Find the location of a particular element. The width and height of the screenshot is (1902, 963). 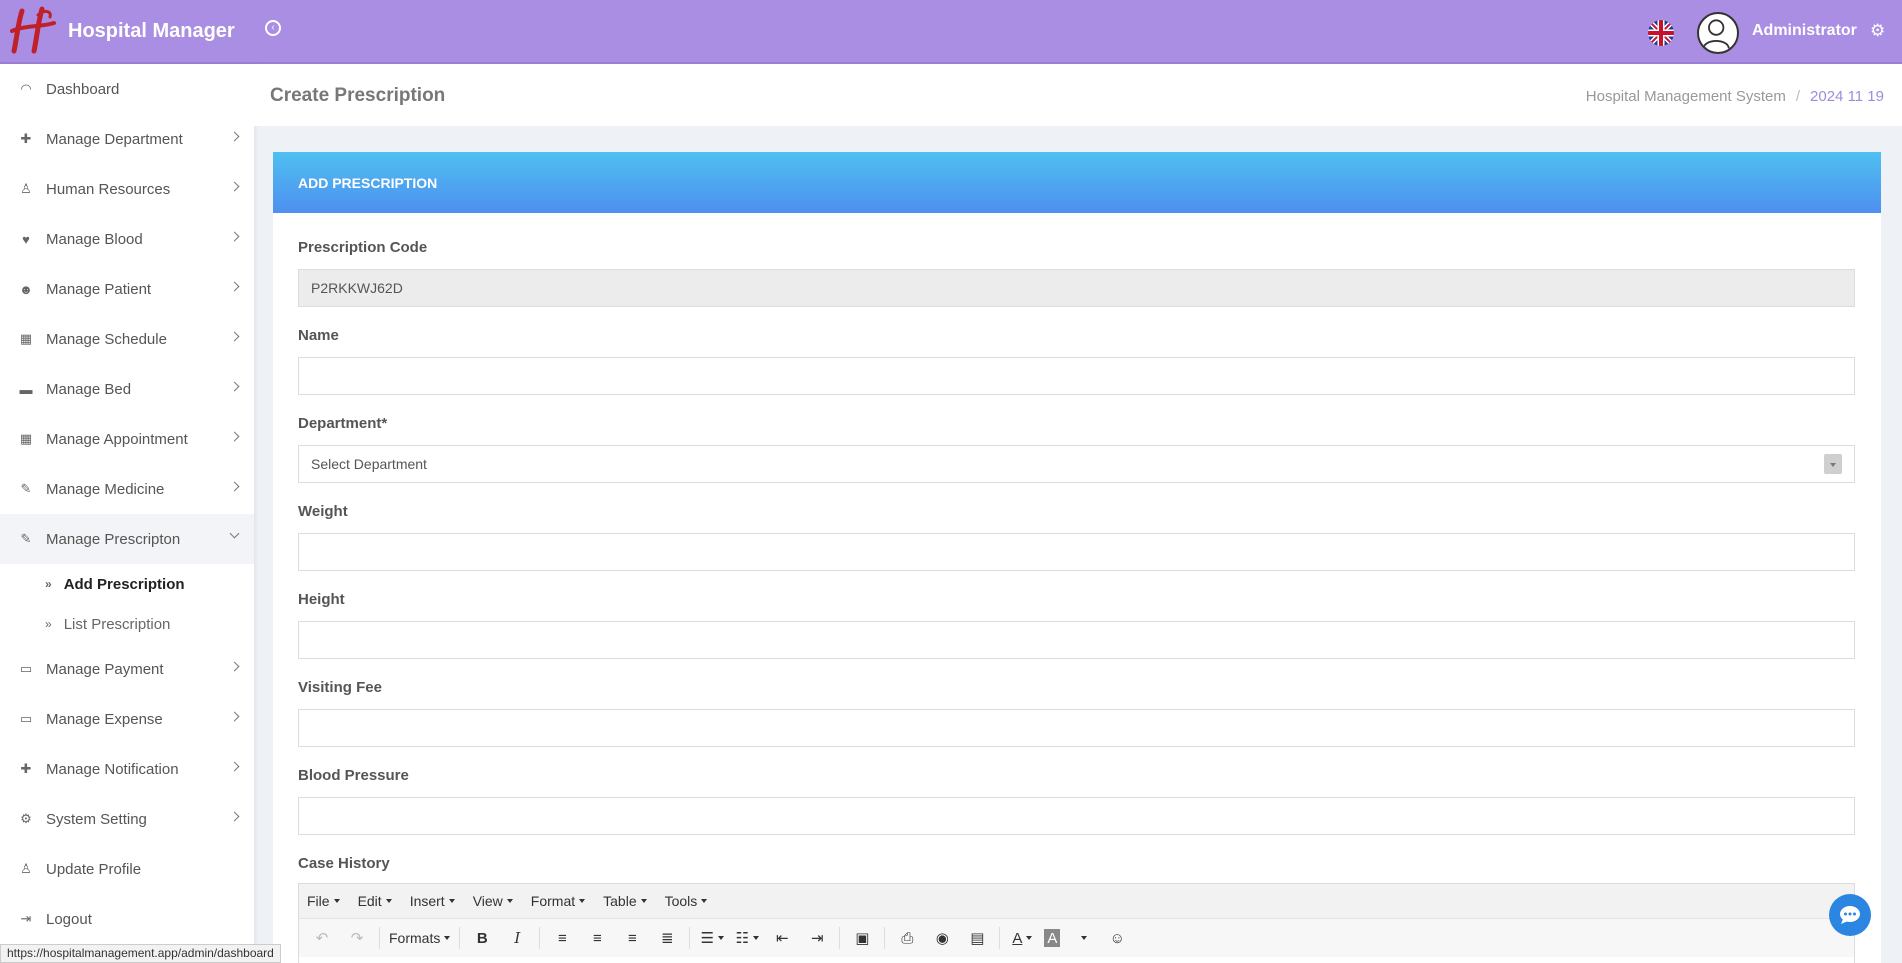

logout-icon: ⇥ is located at coordinates (26, 918).